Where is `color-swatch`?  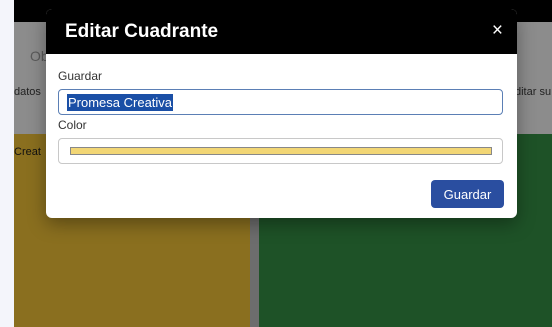
color-swatch is located at coordinates (281, 151).